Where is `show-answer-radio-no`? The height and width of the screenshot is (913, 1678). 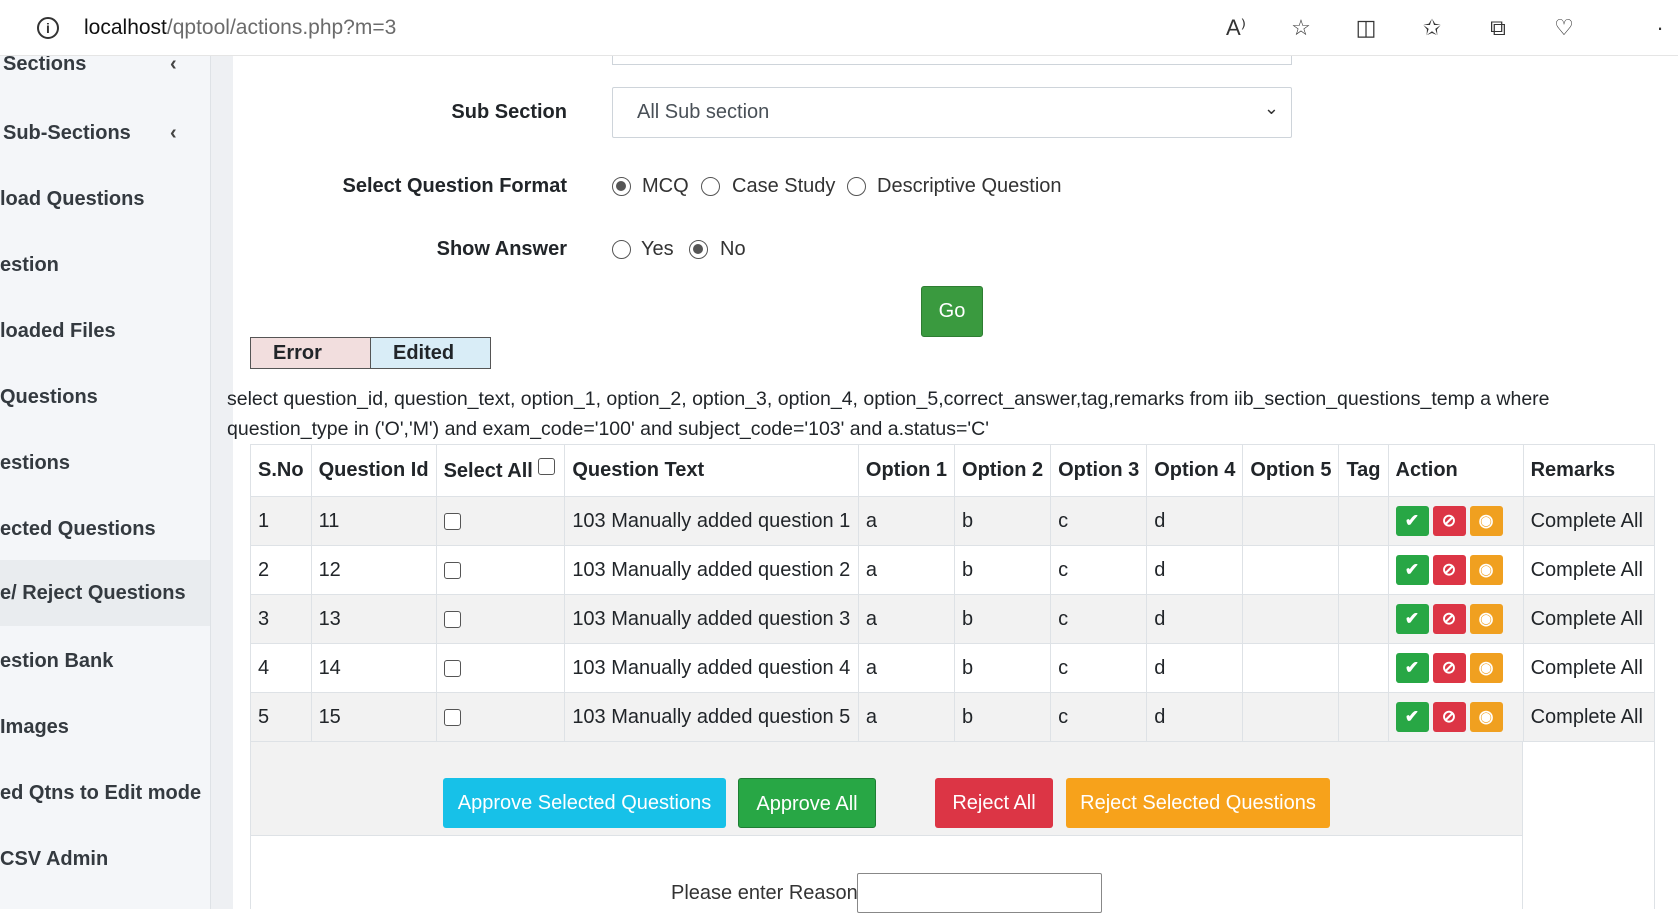 show-answer-radio-no is located at coordinates (698, 249).